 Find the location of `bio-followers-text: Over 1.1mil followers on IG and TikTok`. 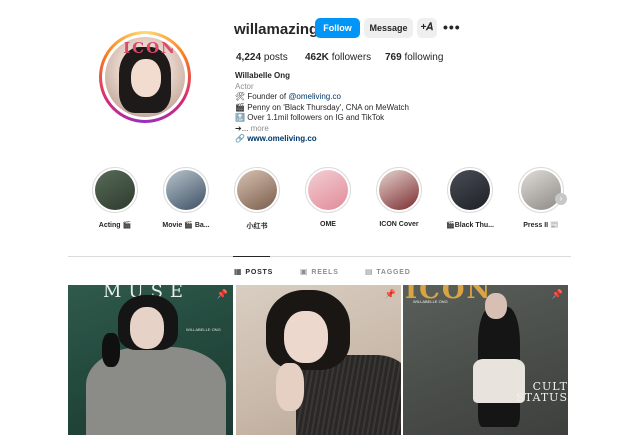

bio-followers-text: Over 1.1mil followers on IG and TikTok is located at coordinates (316, 117).